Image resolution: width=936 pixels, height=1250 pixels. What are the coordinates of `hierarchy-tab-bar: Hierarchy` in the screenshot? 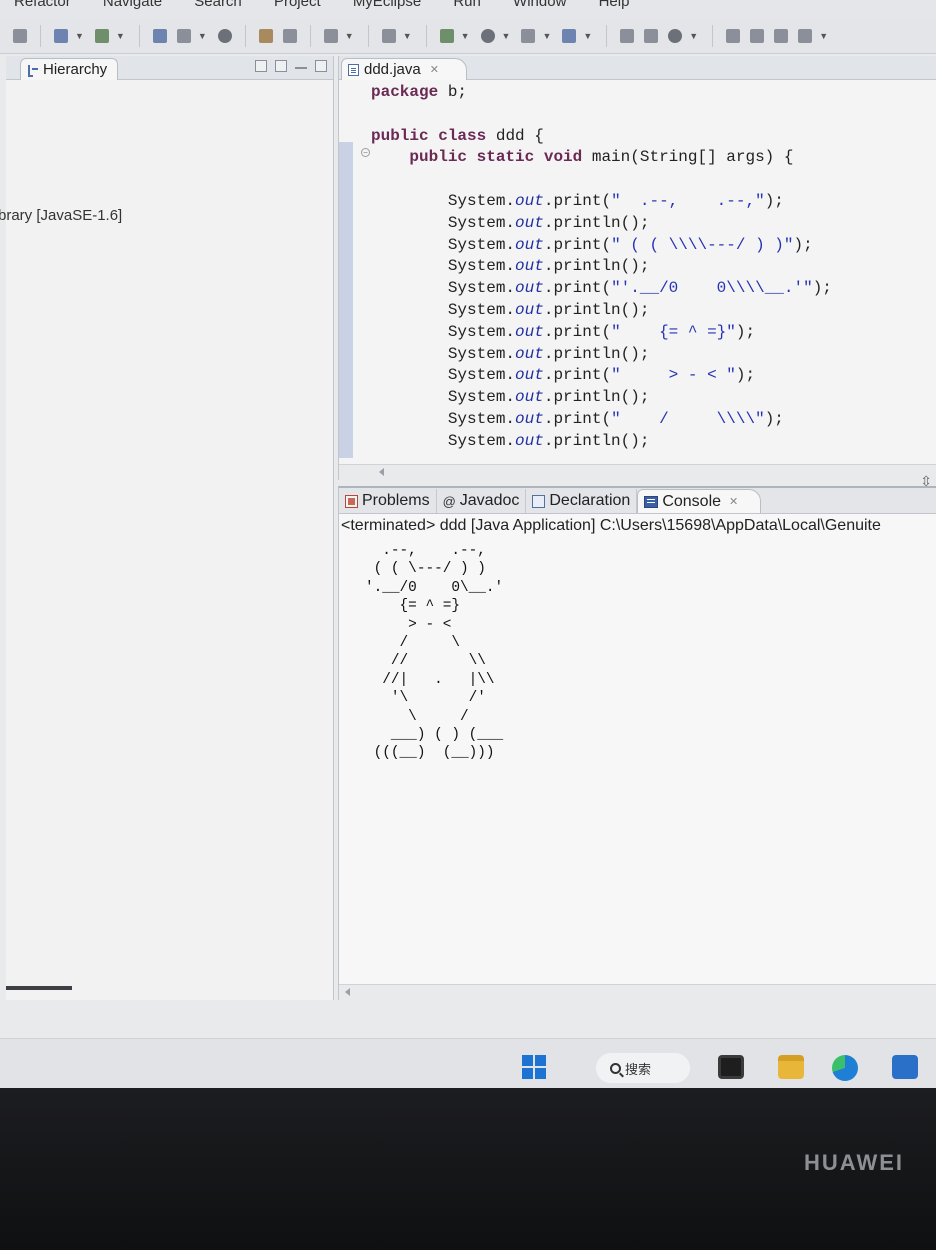 It's located at (169, 68).